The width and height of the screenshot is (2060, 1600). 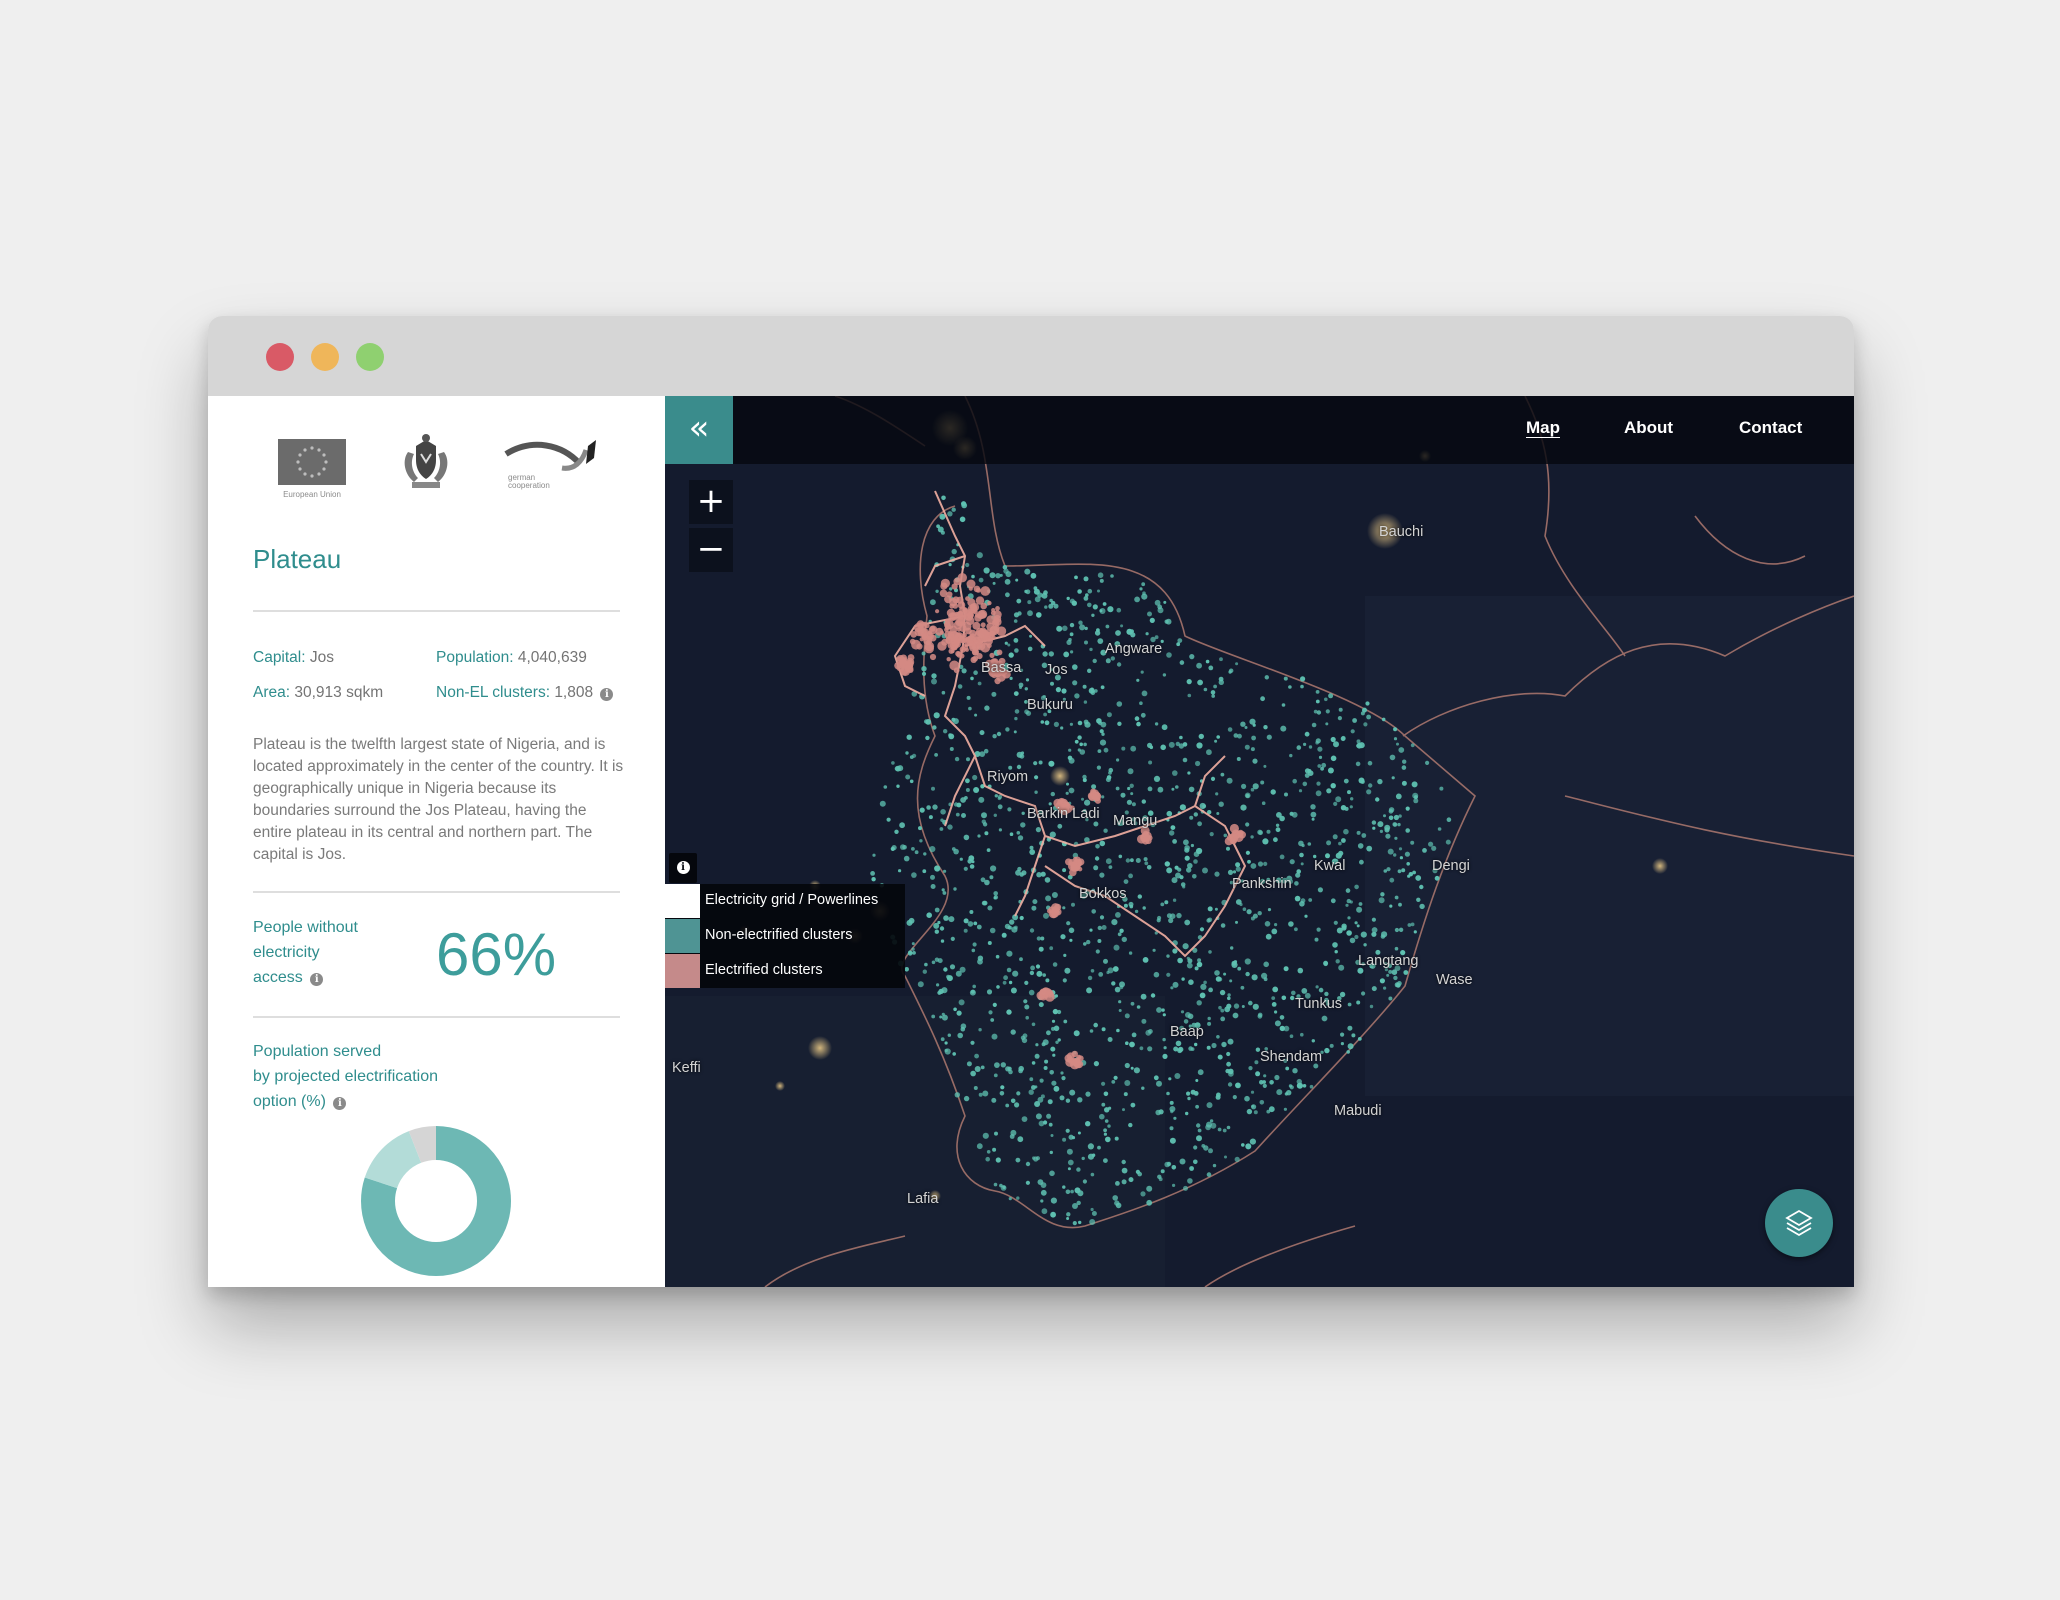 I want to click on nav-link-contact: Contact, so click(x=1770, y=428).